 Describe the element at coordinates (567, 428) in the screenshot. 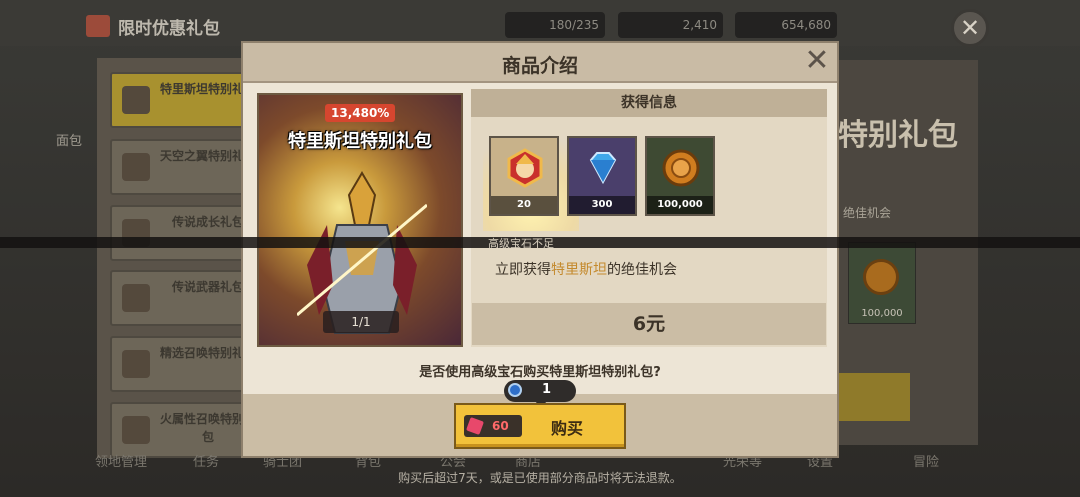

I see `buy-label: 购买` at that location.